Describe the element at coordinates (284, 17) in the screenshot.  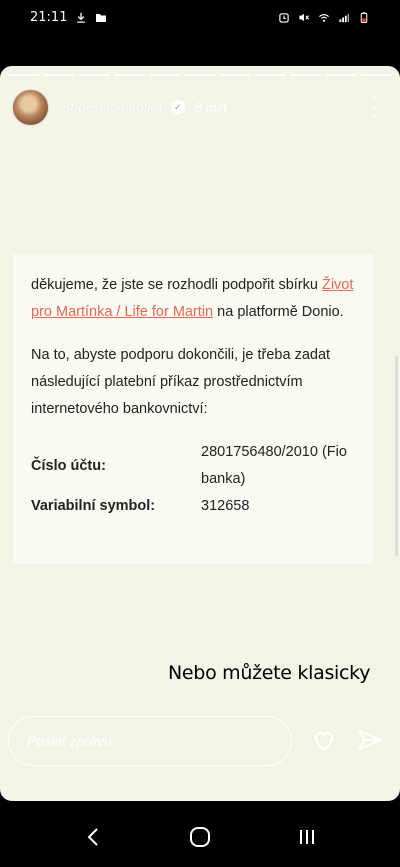
I see `alarm-icon` at that location.